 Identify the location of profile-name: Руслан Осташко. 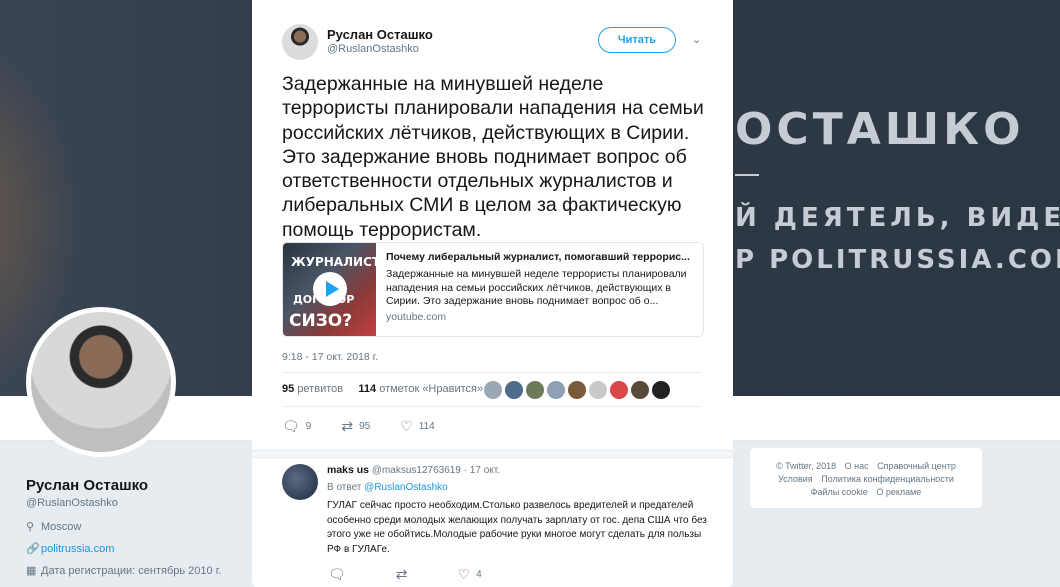
(87, 485).